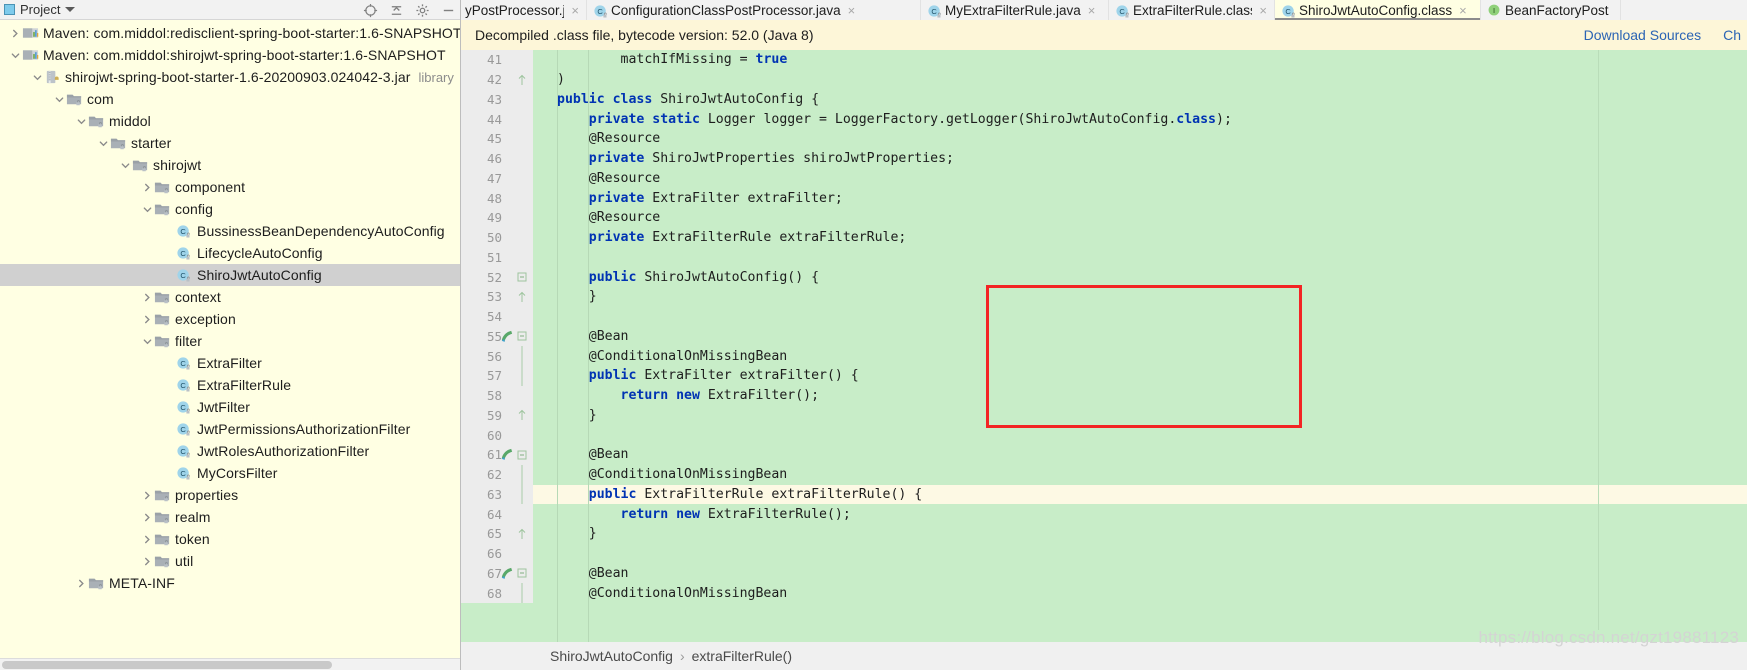  Describe the element at coordinates (742, 656) in the screenshot. I see `breadcrumb-method: extraFilterRule()` at that location.